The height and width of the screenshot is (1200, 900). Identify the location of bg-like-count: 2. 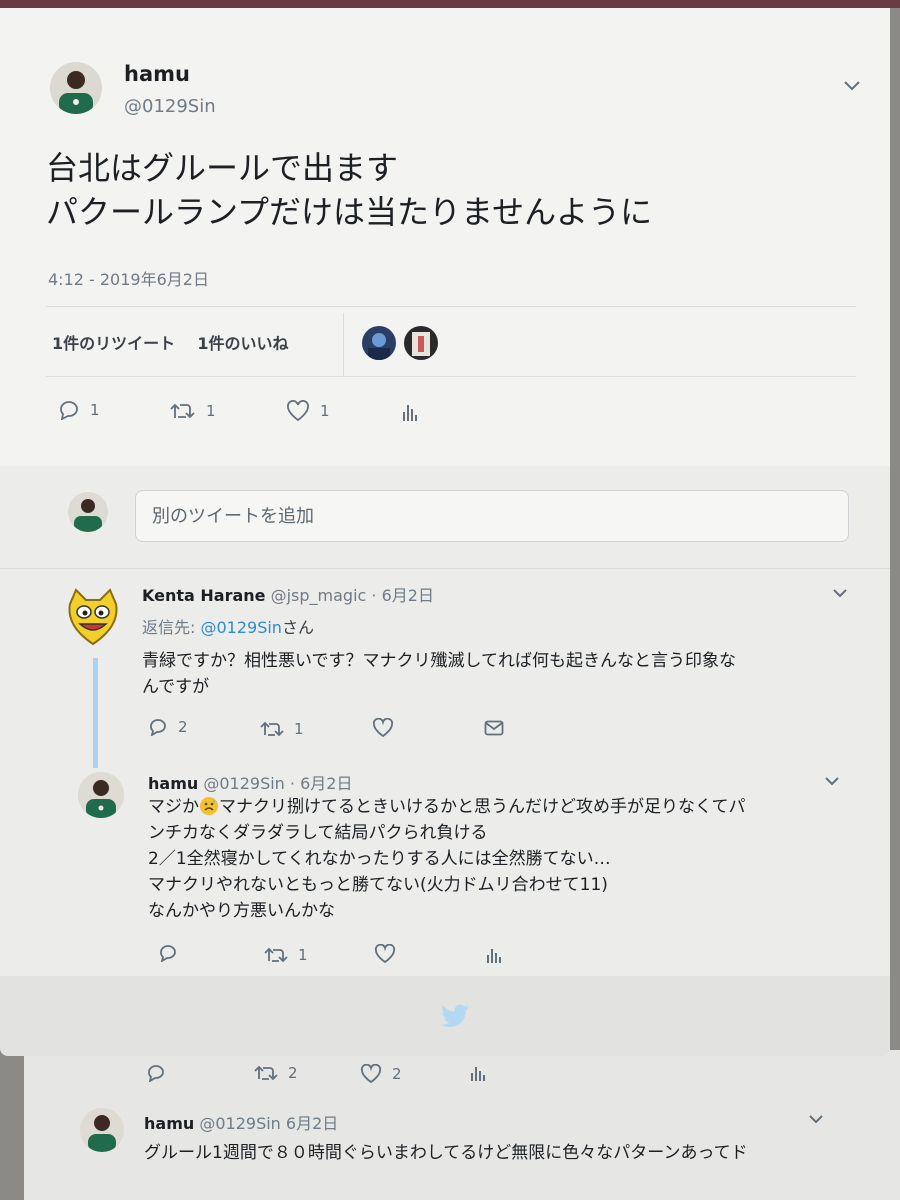
(397, 1074).